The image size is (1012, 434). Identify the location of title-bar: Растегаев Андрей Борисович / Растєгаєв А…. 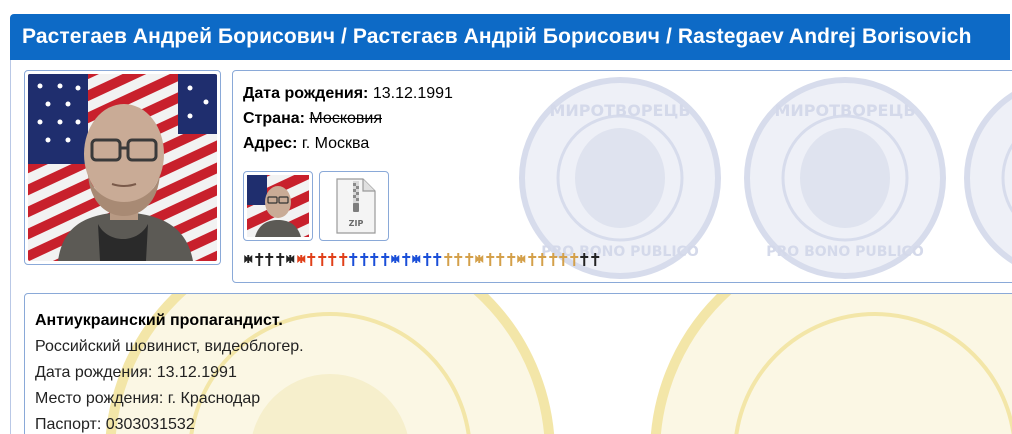
(510, 37).